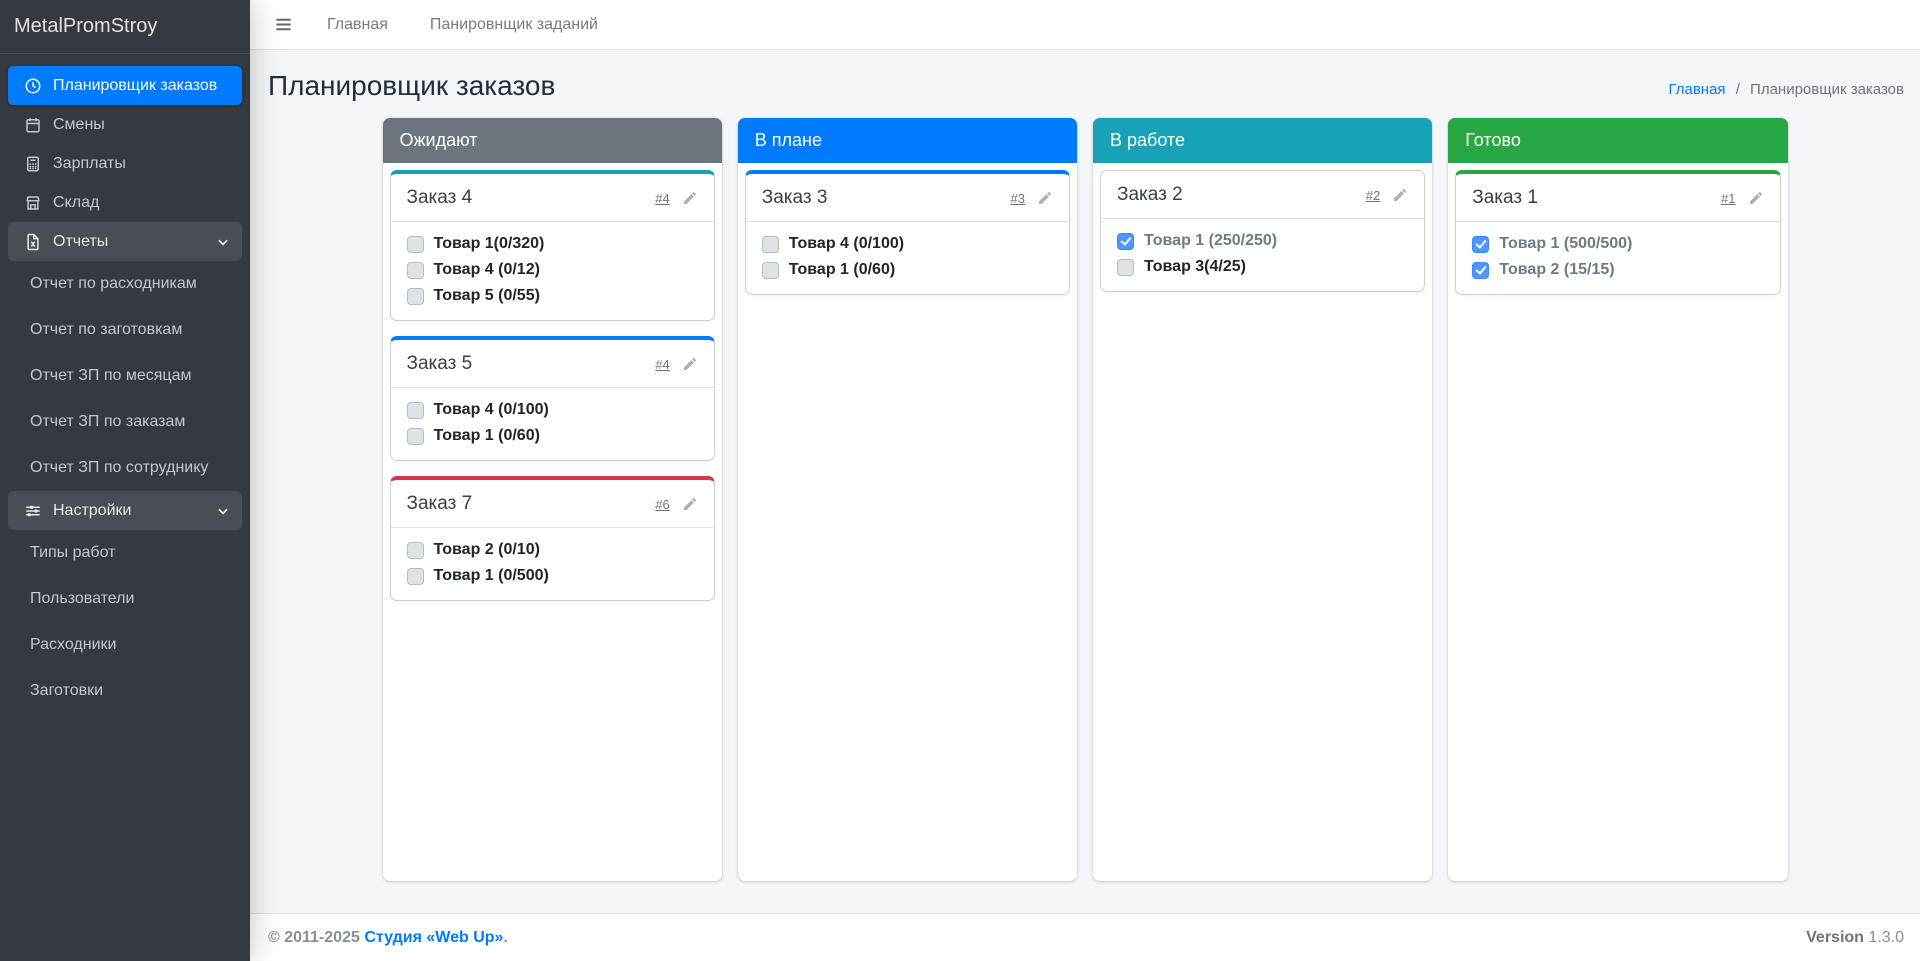  What do you see at coordinates (552, 296) in the screenshot?
I see `order-item-row: Товар 5 (0/55)` at bounding box center [552, 296].